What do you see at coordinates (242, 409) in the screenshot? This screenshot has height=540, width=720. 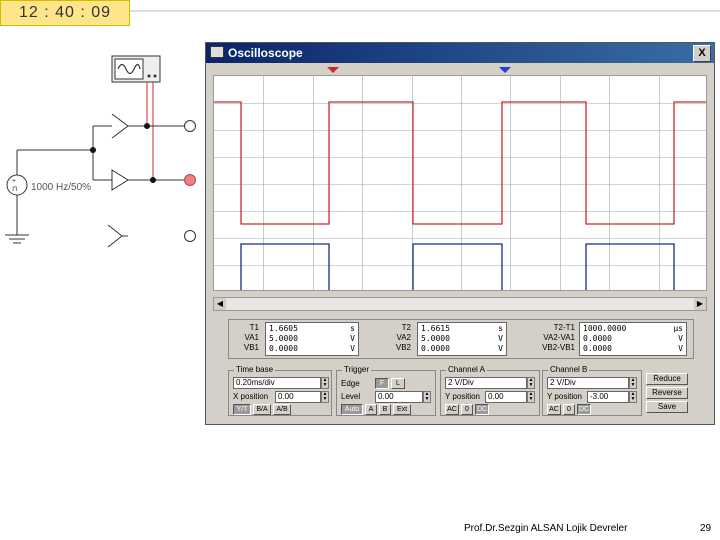 I see `yt-mode-button: Y/T` at bounding box center [242, 409].